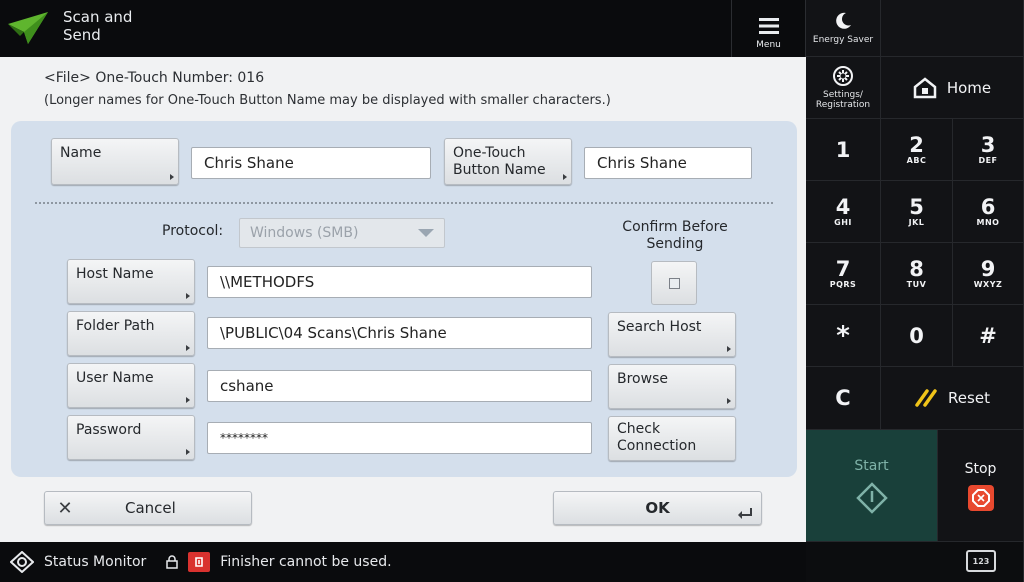 The height and width of the screenshot is (582, 1024). I want to click on key-star: *, so click(843, 336).